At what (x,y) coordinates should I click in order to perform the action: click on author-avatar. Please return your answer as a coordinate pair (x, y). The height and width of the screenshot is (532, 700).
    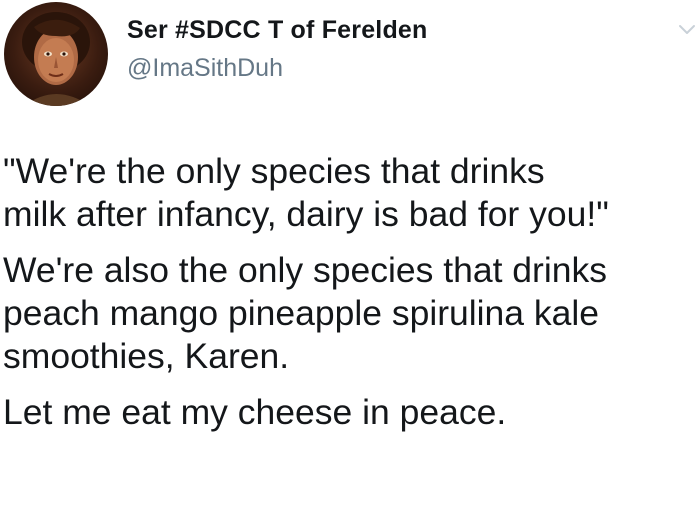
    Looking at the image, I should click on (56, 54).